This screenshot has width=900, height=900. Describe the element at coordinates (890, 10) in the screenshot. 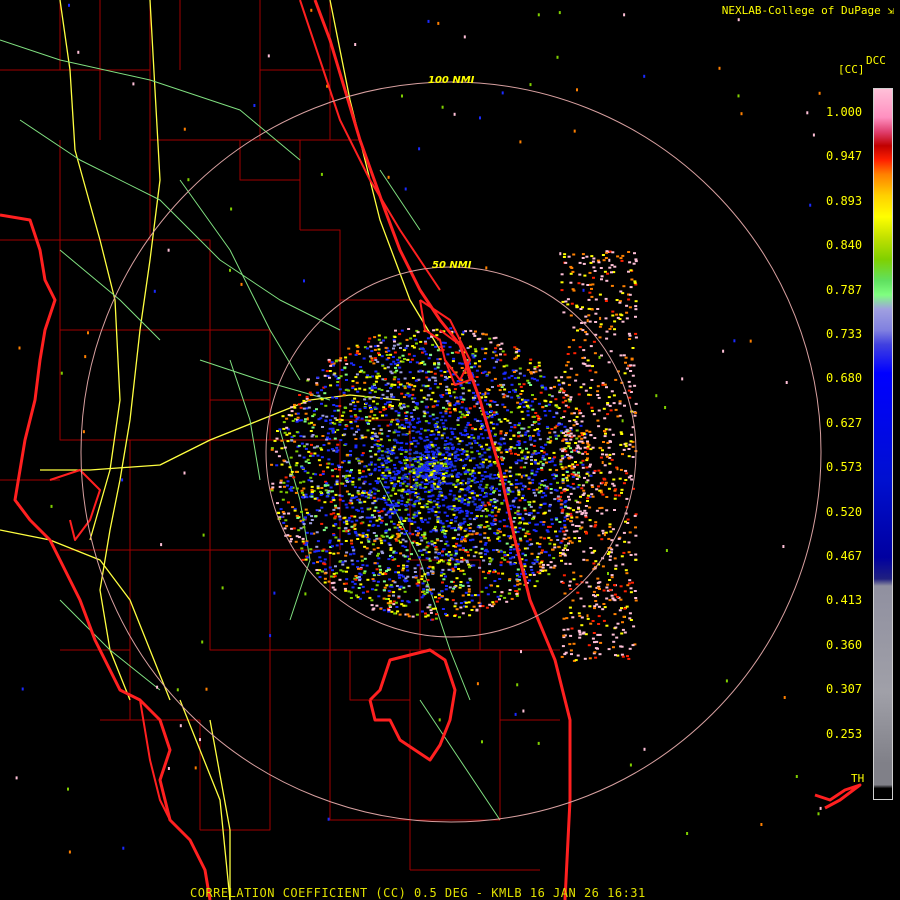

I see `cursor-arrow-icon: ⇲` at that location.